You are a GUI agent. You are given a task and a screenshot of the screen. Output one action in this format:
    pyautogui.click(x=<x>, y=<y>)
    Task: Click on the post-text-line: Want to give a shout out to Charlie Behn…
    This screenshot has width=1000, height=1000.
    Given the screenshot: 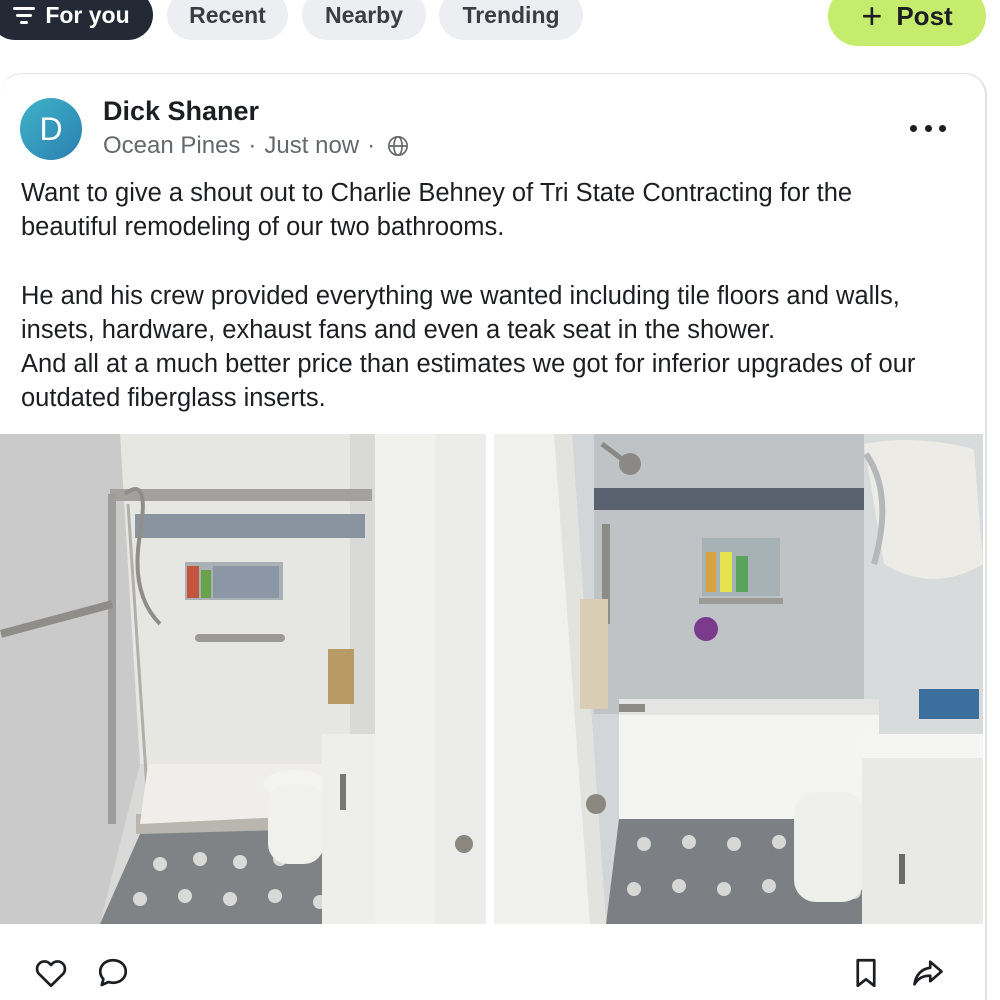 What is the action you would take?
    pyautogui.click(x=437, y=193)
    